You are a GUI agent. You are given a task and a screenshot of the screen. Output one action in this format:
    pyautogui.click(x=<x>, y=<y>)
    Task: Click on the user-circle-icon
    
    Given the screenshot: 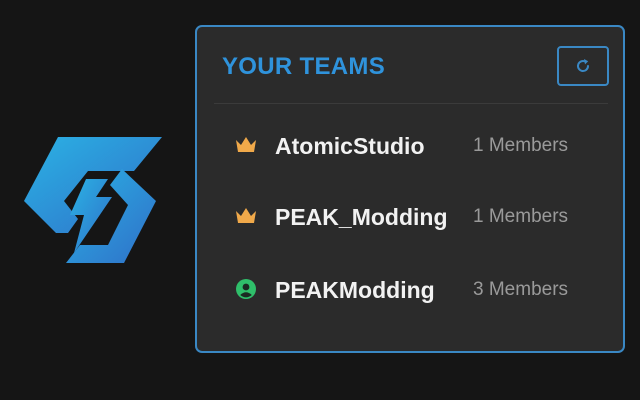 What is the action you would take?
    pyautogui.click(x=246, y=289)
    